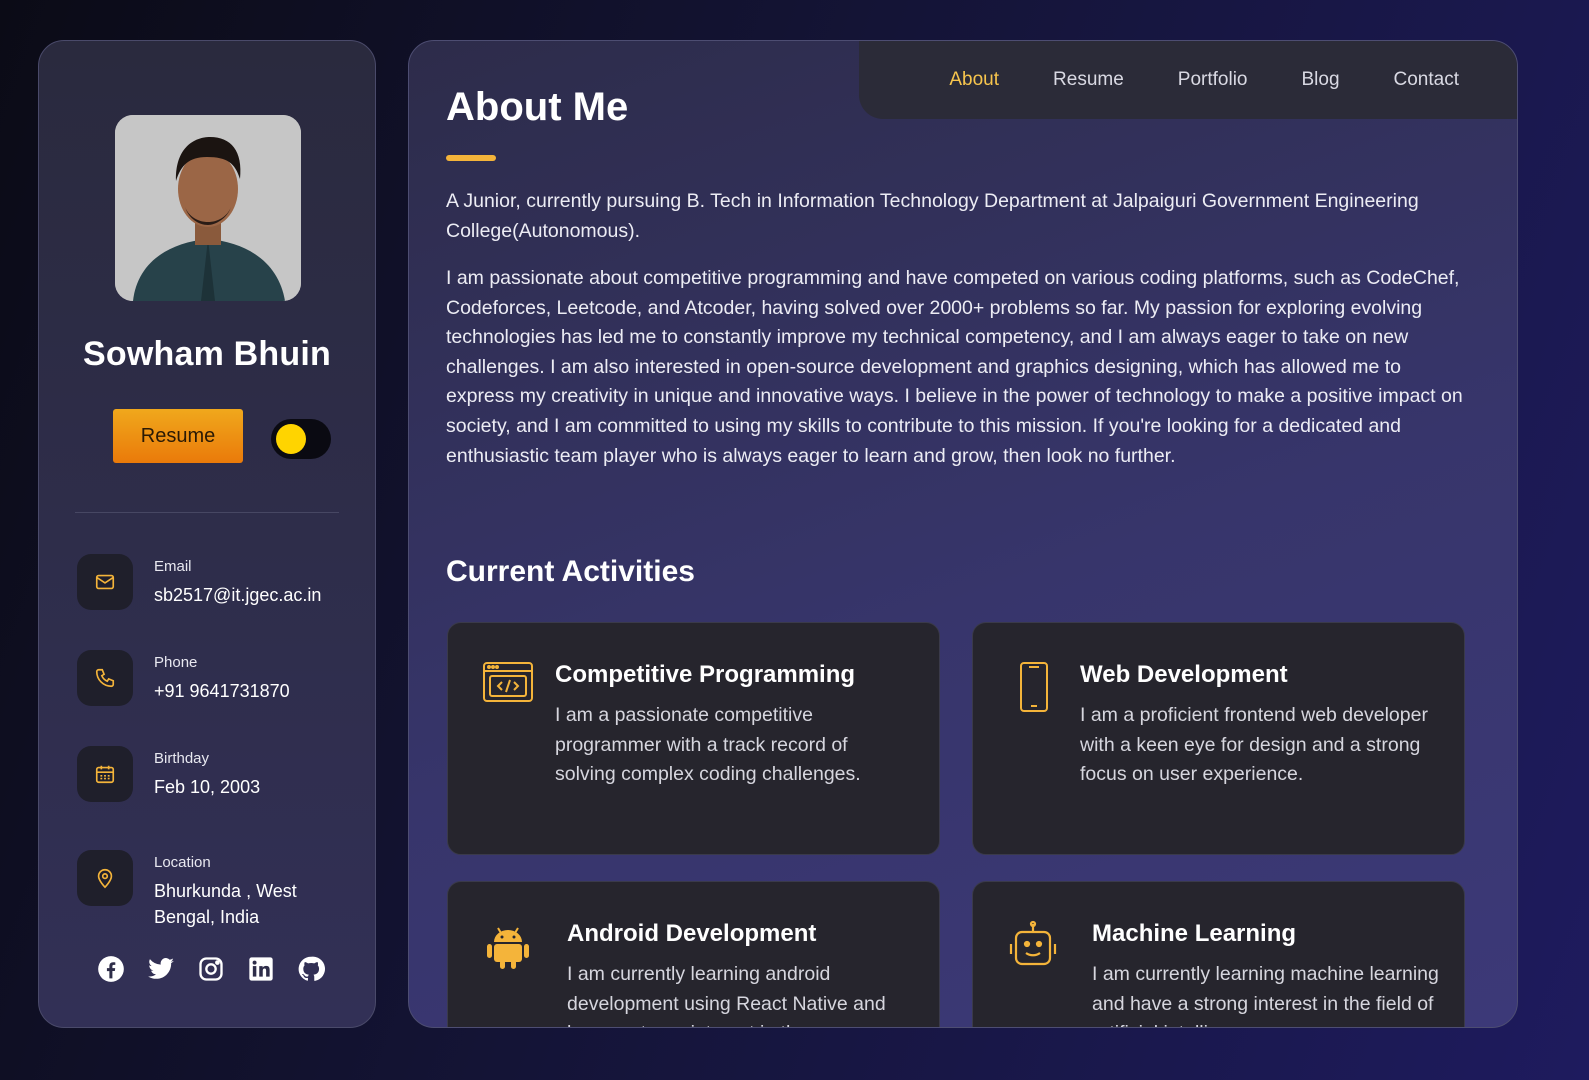 The height and width of the screenshot is (1080, 1589). I want to click on contact-label: Email, so click(173, 566).